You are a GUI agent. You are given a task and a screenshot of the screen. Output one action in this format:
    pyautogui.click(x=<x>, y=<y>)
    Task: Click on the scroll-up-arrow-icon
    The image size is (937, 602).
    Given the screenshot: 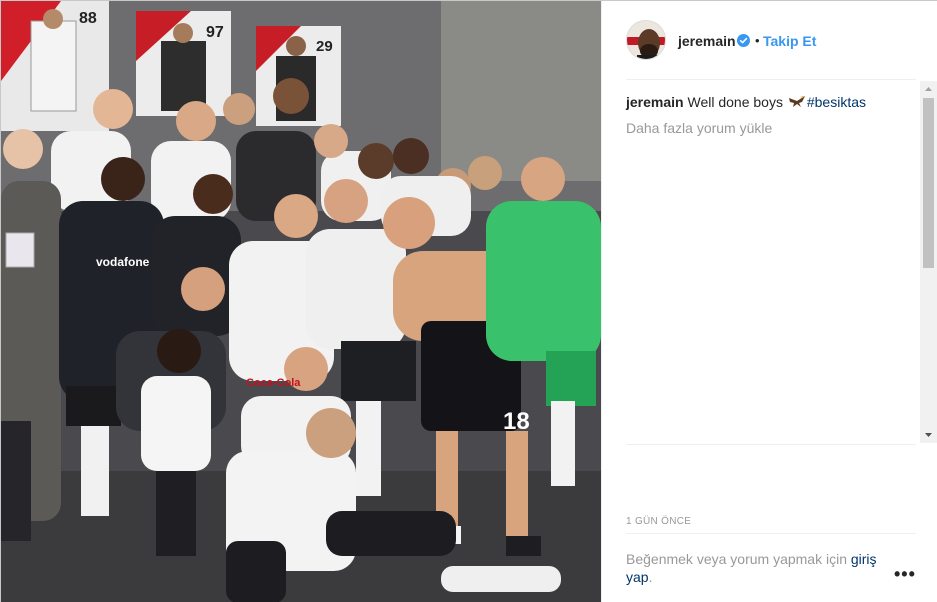 What is the action you would take?
    pyautogui.click(x=928, y=89)
    